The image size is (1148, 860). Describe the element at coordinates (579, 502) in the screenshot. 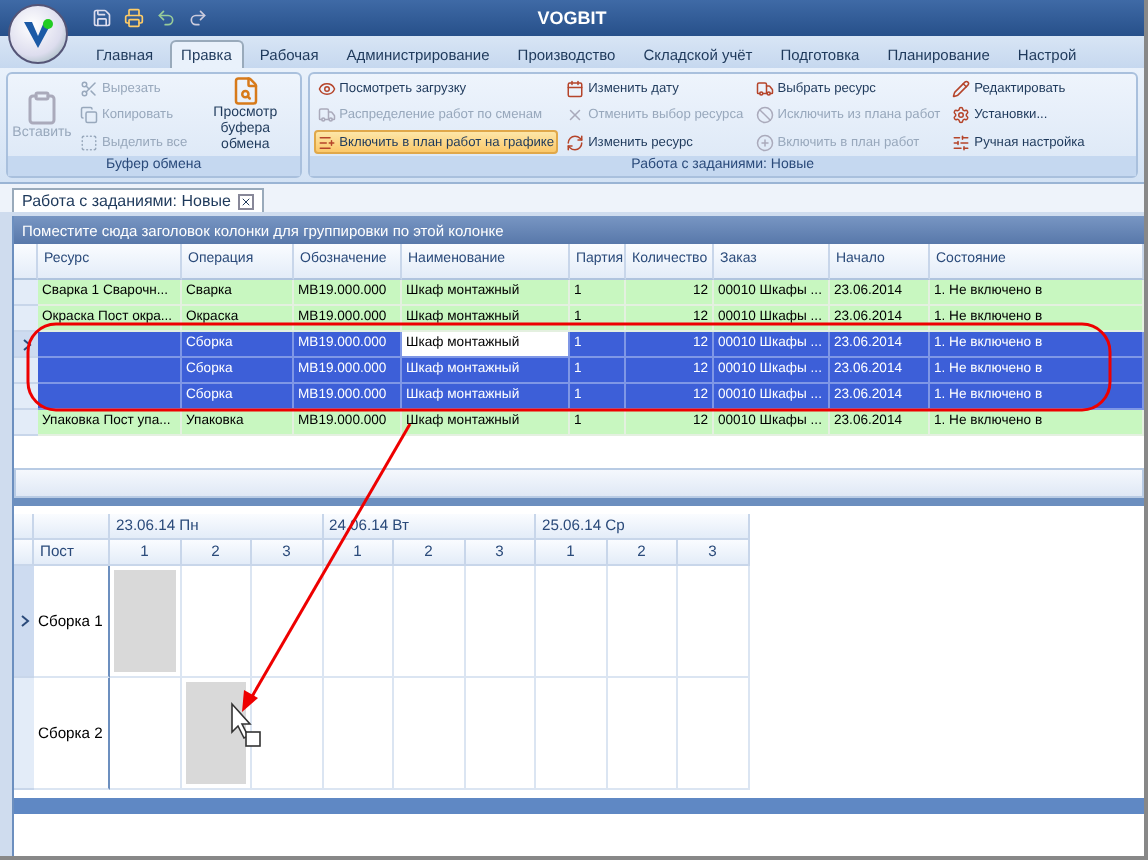

I see `splitter` at that location.